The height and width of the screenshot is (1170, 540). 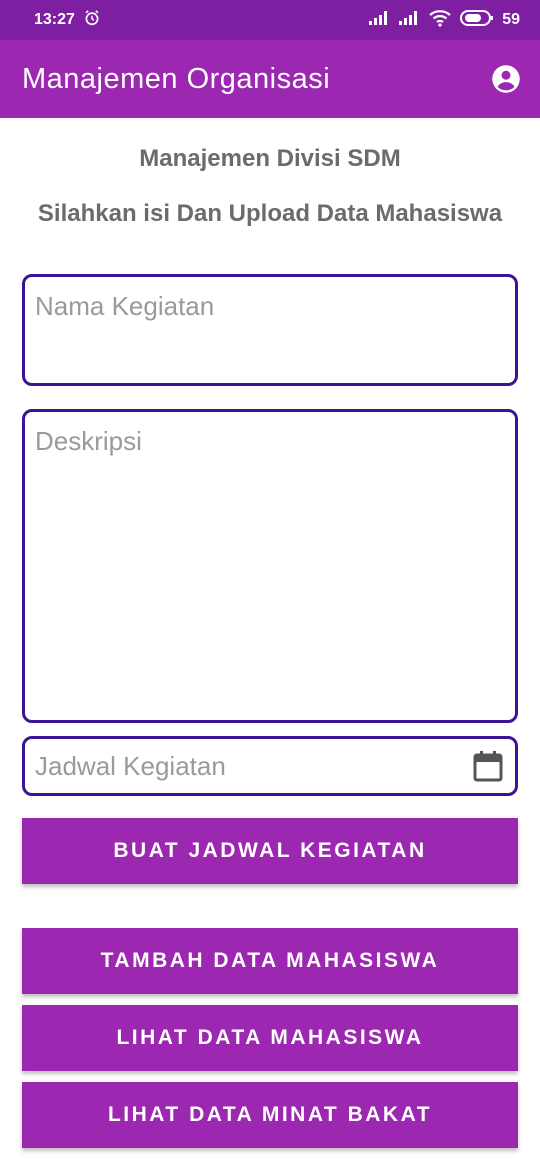 I want to click on create-schedule-button: BUAT JADWAL KEGIATAN, so click(x=270, y=851).